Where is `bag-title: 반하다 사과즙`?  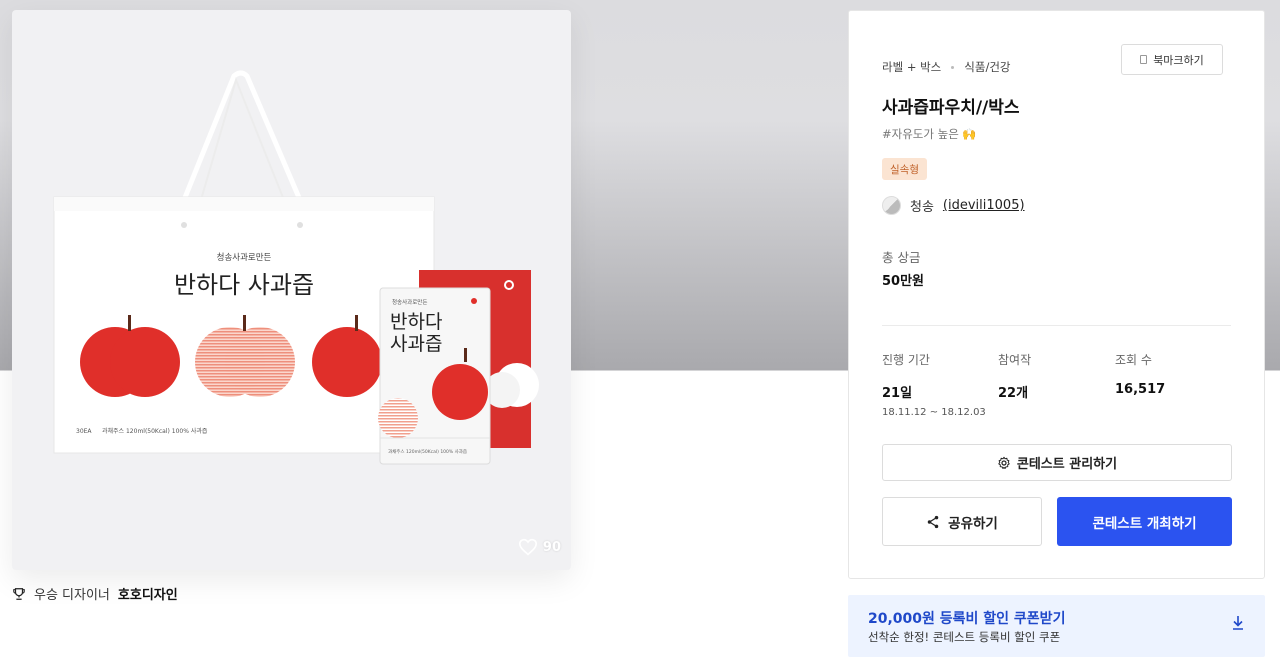 bag-title: 반하다 사과즙 is located at coordinates (244, 285).